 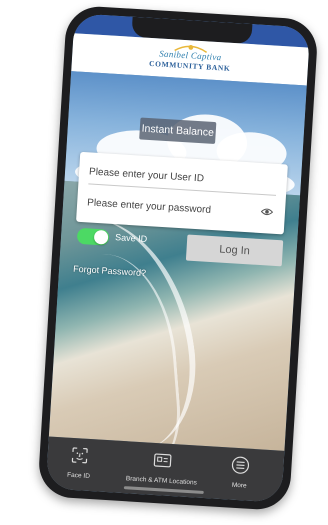 I want to click on tab-more: More, so click(x=240, y=473).